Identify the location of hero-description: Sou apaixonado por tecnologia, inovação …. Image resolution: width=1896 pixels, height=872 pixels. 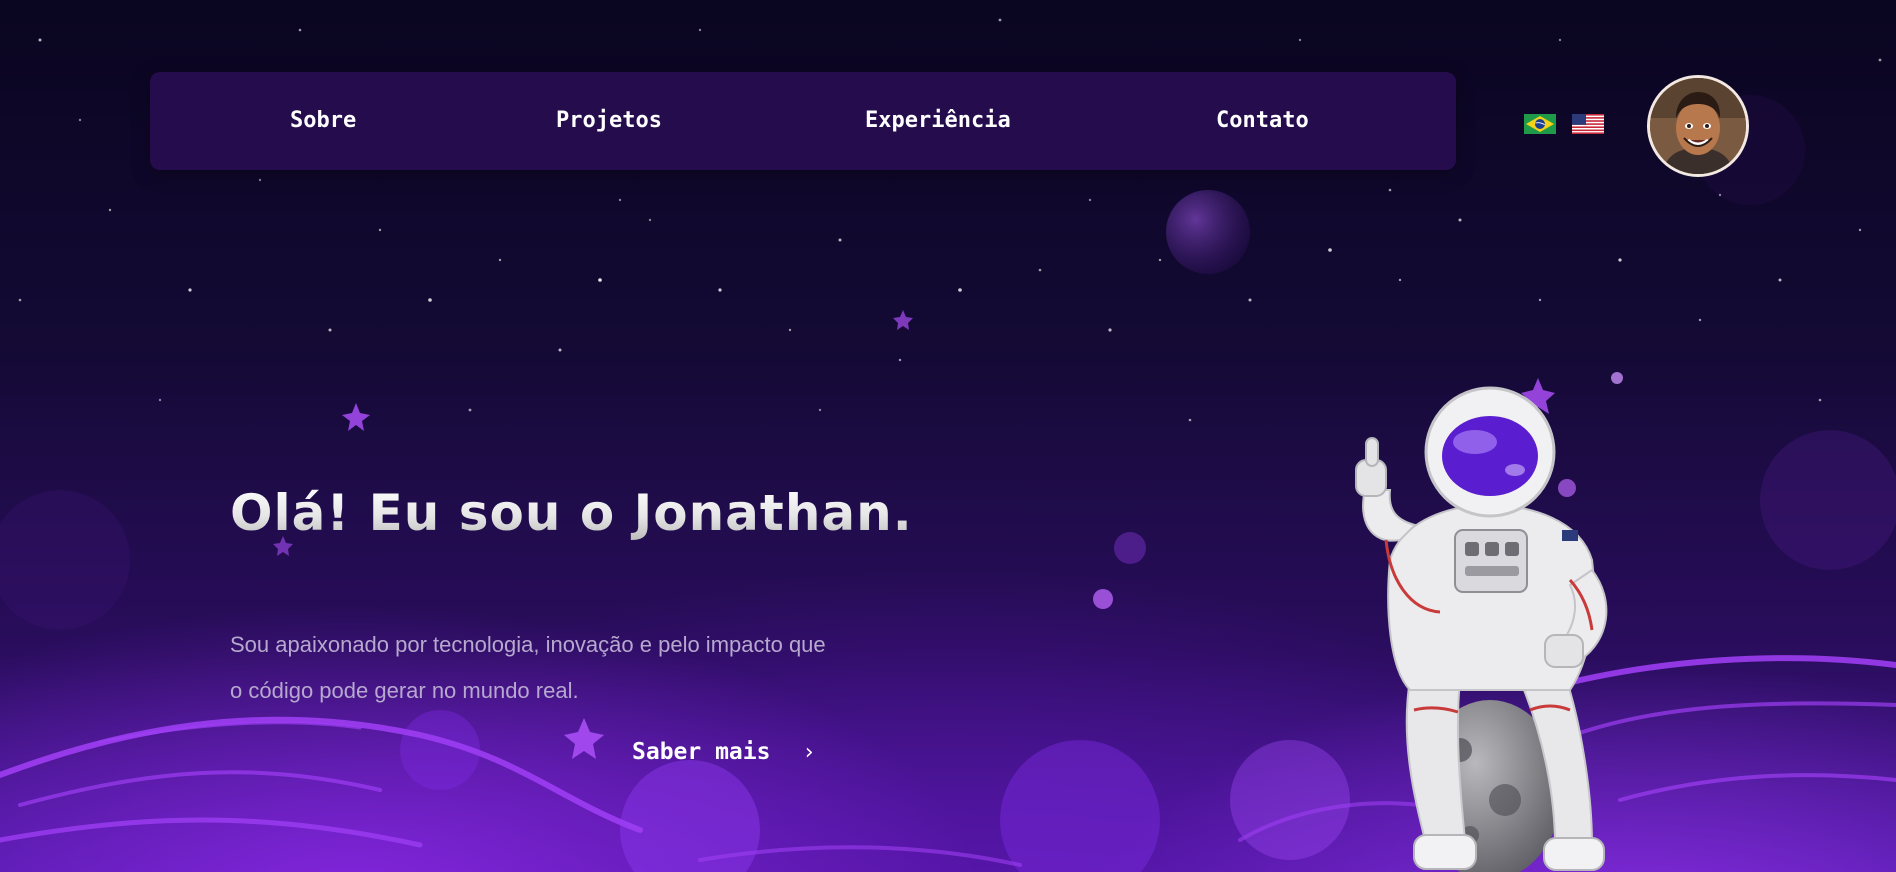
(590, 668).